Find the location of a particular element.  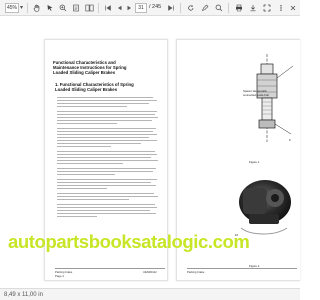

more-options-icon is located at coordinates (281, 8).